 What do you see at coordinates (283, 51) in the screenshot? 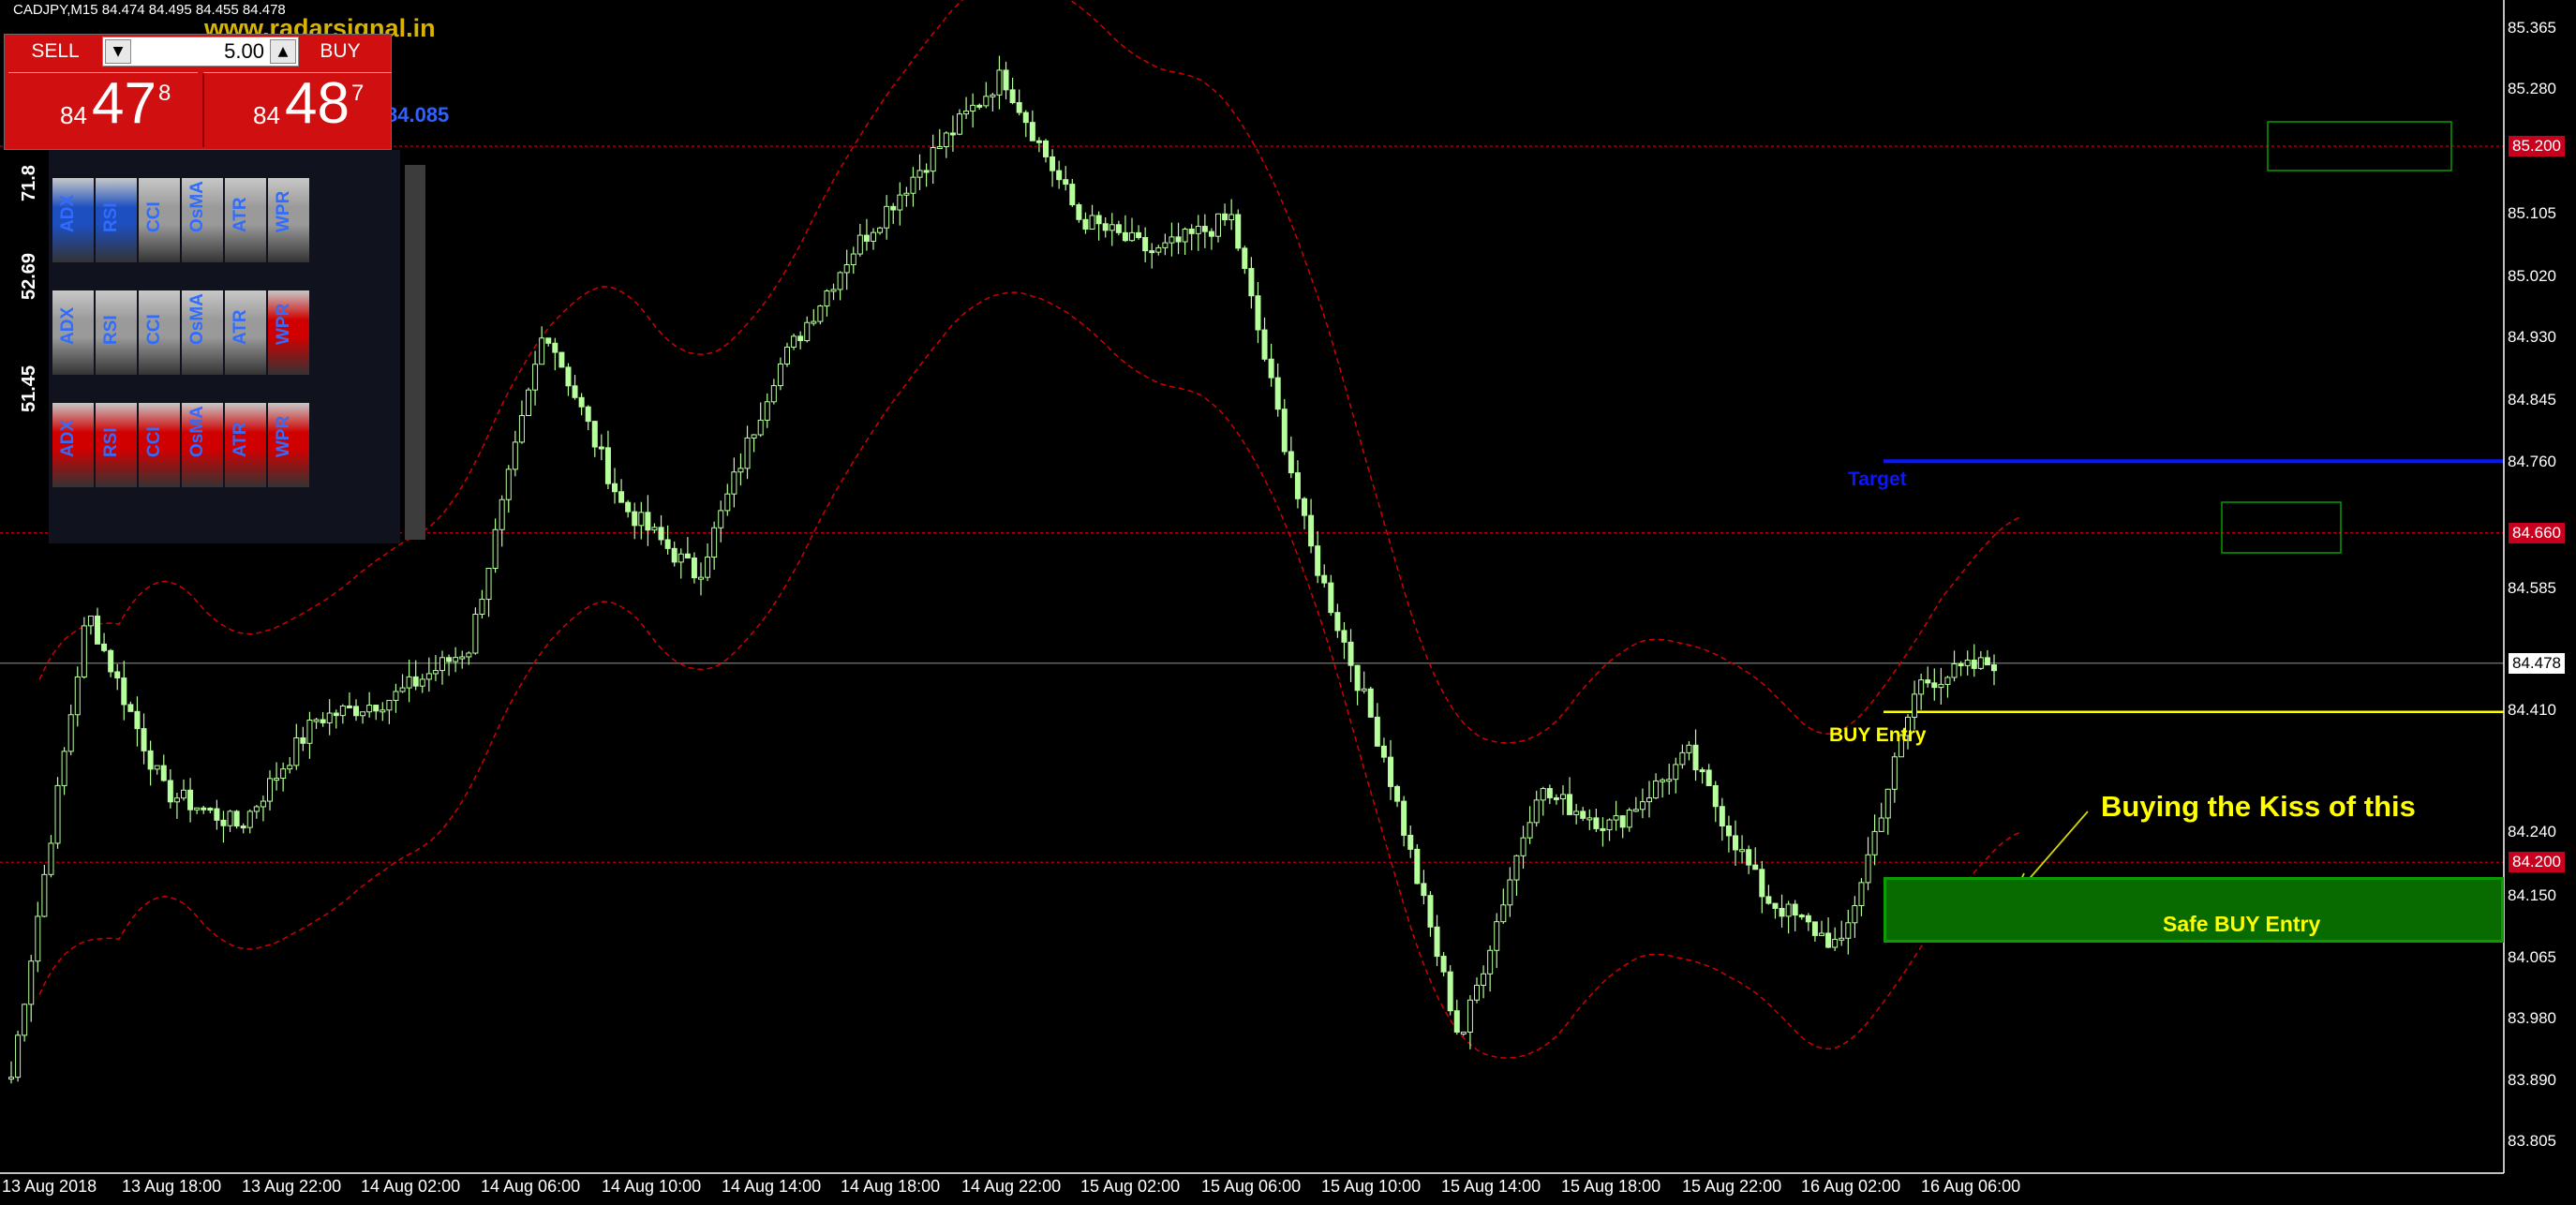
I see `lot-increase-icon: ▲` at bounding box center [283, 51].